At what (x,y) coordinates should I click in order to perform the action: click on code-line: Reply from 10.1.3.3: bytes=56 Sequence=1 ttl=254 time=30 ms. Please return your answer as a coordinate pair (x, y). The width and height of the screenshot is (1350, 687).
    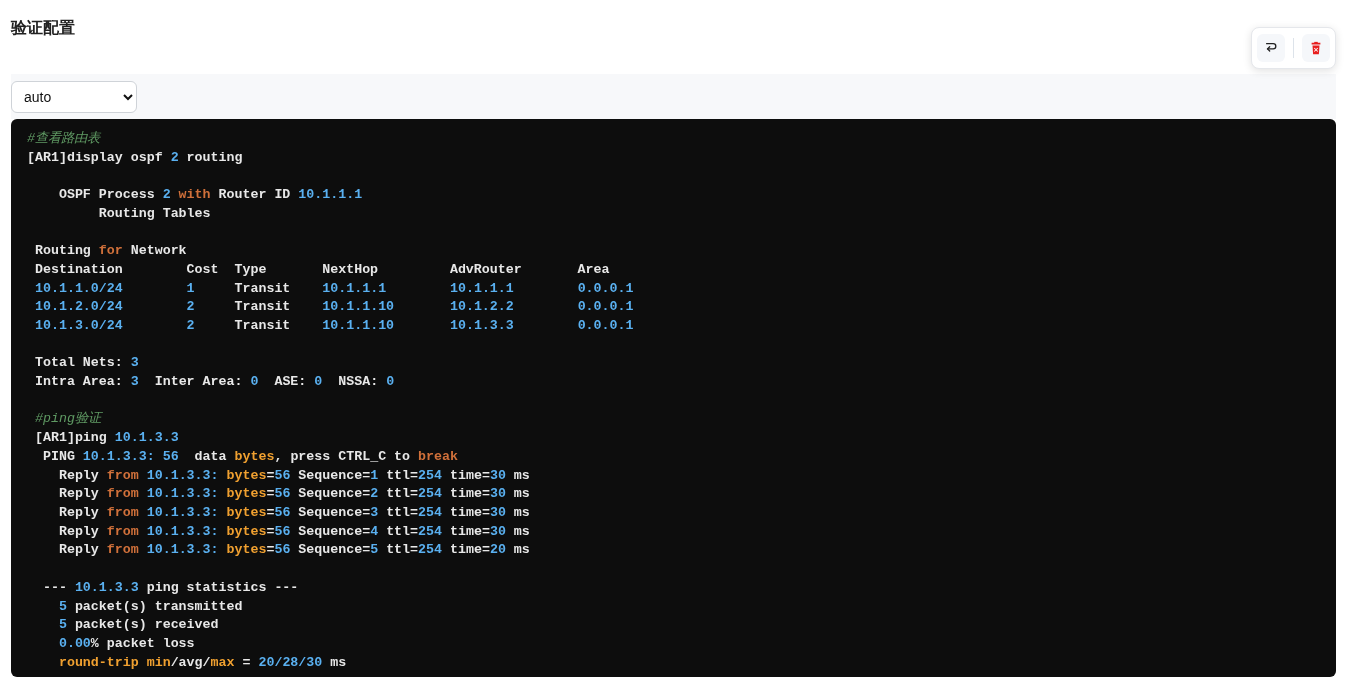
    Looking at the image, I should click on (293, 475).